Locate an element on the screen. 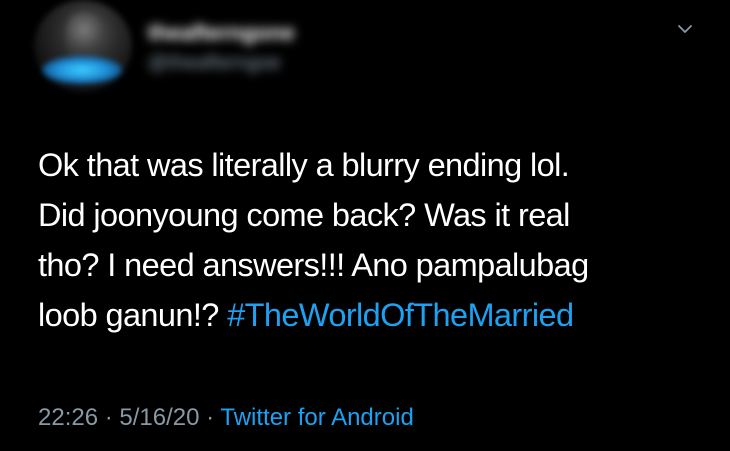  tweet-line: tho? I need answers!!! Ano pampalubag is located at coordinates (313, 265).